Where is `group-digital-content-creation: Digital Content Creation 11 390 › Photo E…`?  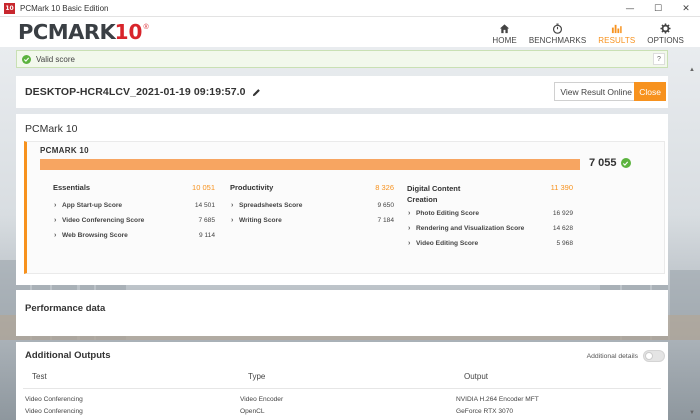
group-digital-content-creation: Digital Content Creation 11 390 › Photo E… is located at coordinates (490, 218).